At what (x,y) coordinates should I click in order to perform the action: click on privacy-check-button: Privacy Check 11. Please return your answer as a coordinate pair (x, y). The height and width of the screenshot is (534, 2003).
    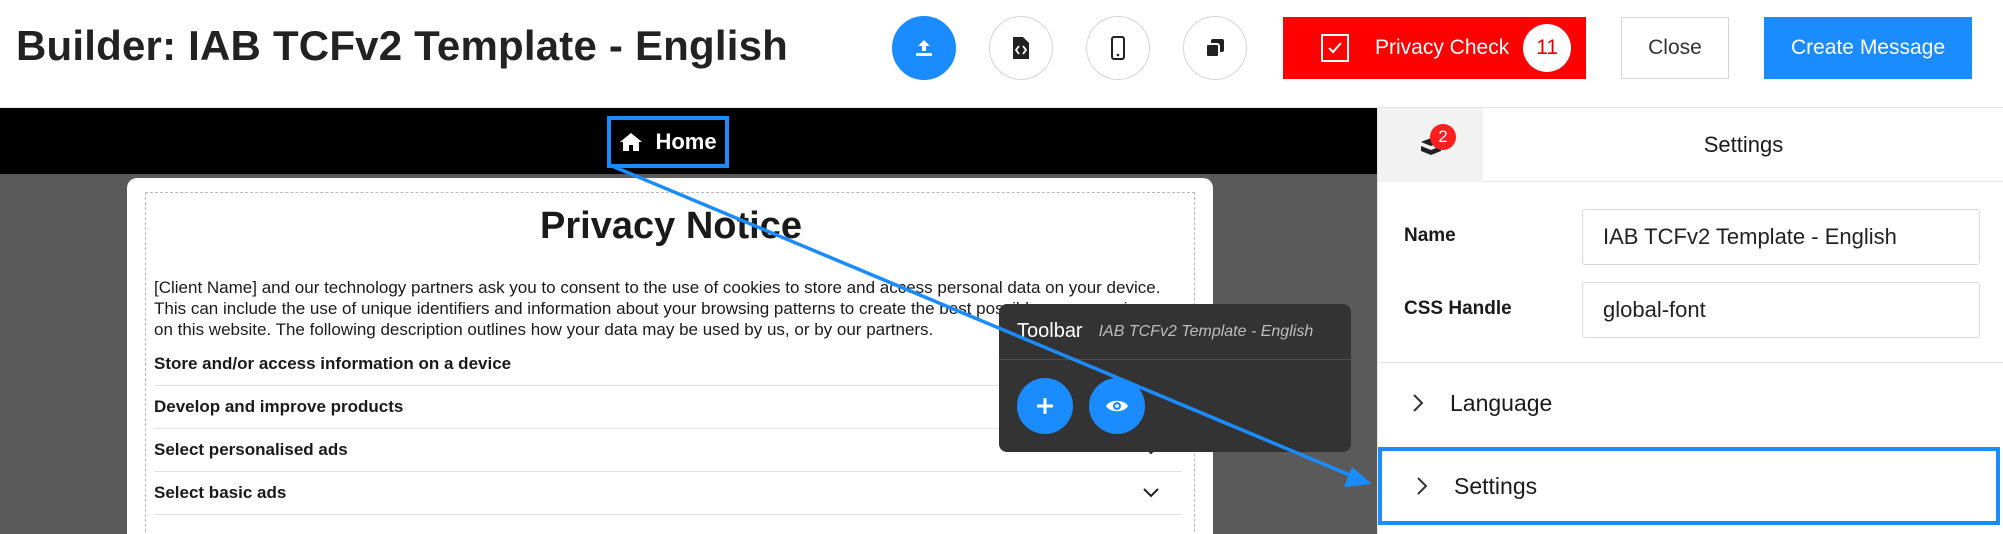
    Looking at the image, I should click on (1434, 48).